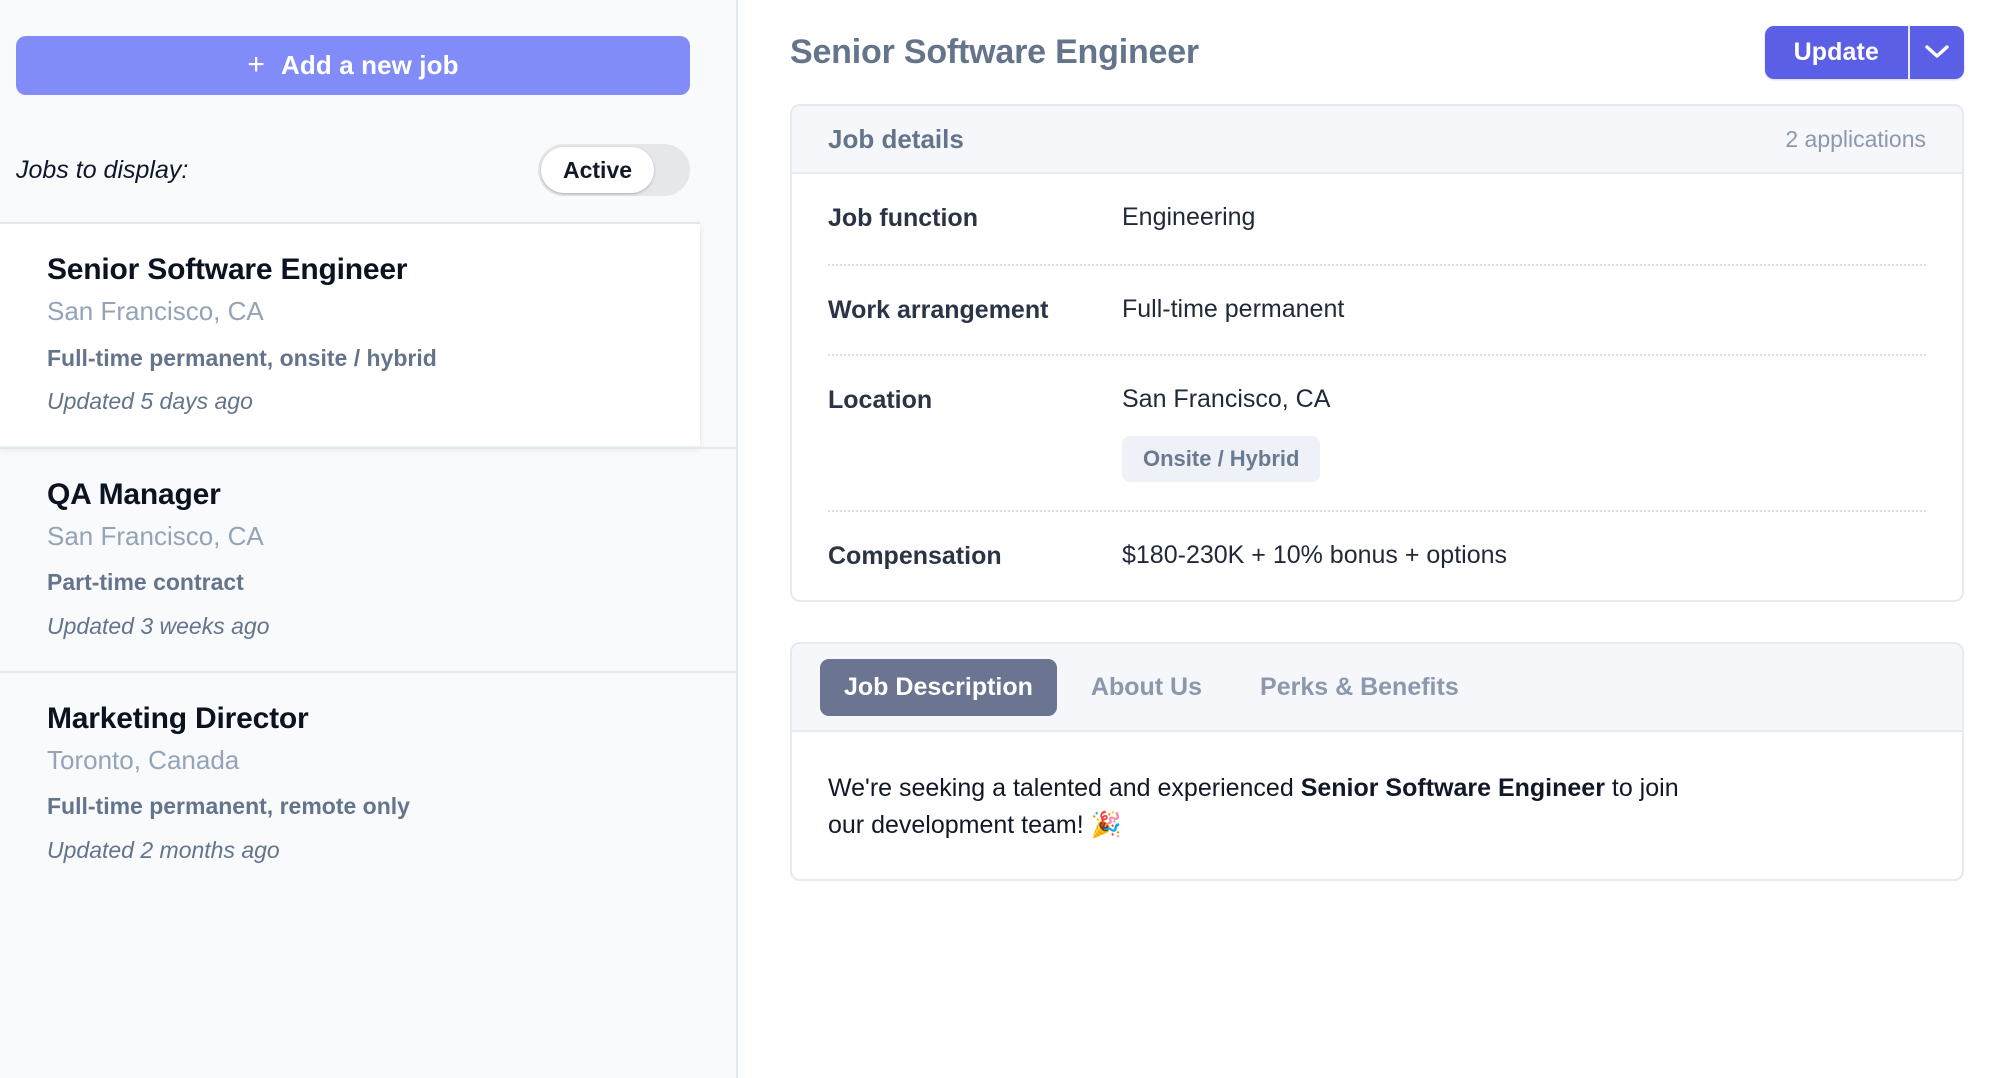 Image resolution: width=1998 pixels, height=1078 pixels. I want to click on chevron-down-icon, so click(1937, 51).